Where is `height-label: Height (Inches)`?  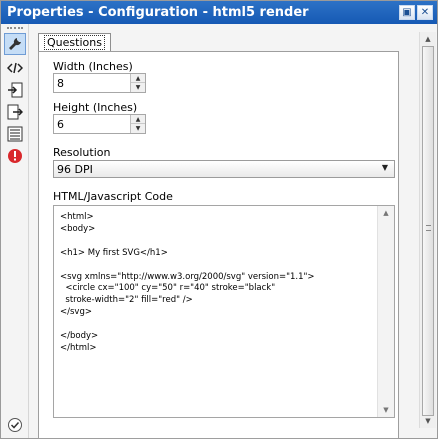 height-label: Height (Inches) is located at coordinates (95, 107).